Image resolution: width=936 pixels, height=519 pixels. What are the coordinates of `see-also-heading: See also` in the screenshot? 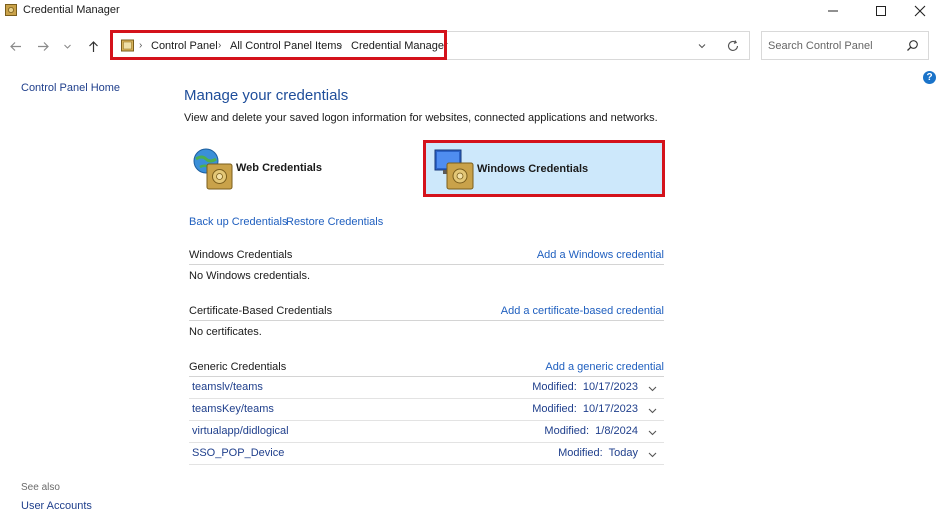 It's located at (40, 487).